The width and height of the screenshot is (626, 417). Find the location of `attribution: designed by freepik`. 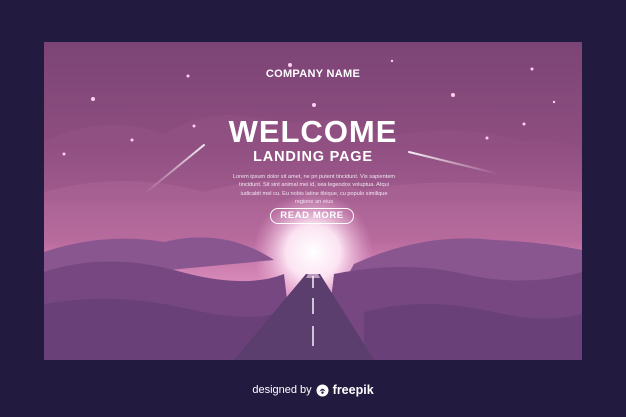

attribution: designed by freepik is located at coordinates (313, 390).